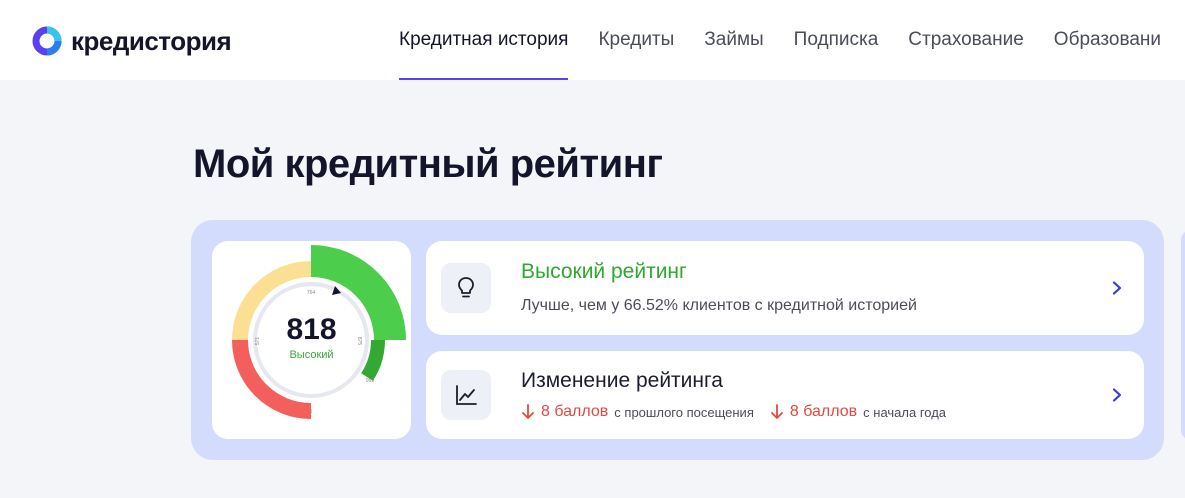 The image size is (1185, 498). I want to click on score-value: 818, so click(311, 329).